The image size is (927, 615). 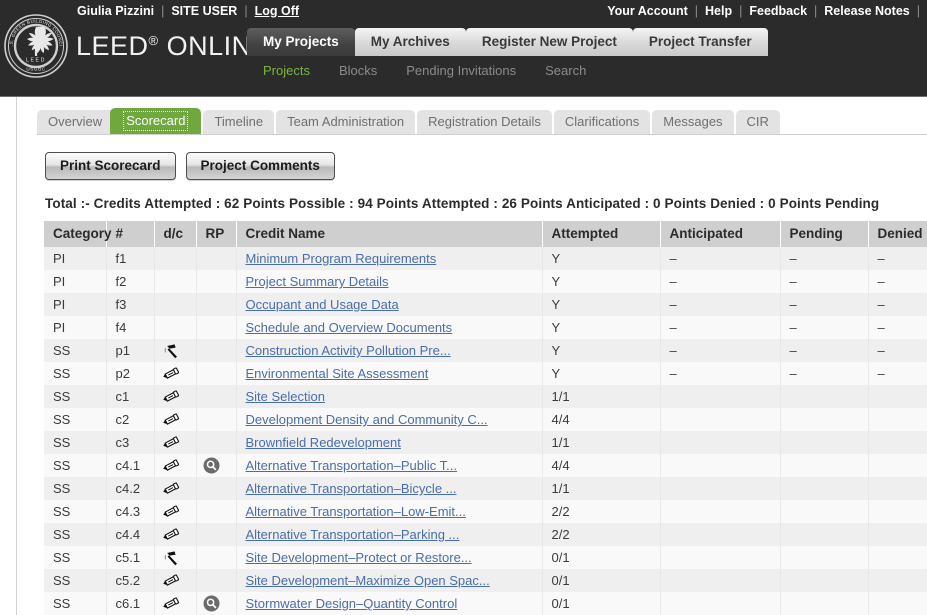 What do you see at coordinates (461, 70) in the screenshot?
I see `subnav-pending-invitations: Pending Invitations` at bounding box center [461, 70].